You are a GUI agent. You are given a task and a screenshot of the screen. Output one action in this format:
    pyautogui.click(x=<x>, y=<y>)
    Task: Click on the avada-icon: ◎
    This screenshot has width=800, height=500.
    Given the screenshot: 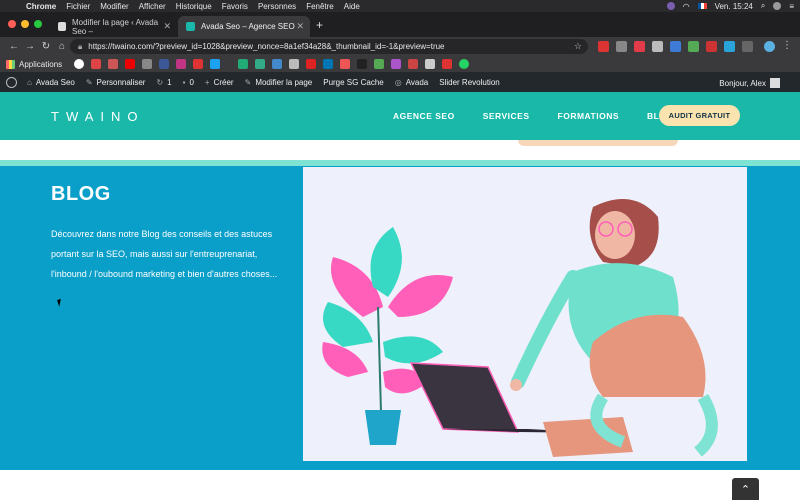 What is the action you would take?
    pyautogui.click(x=398, y=82)
    